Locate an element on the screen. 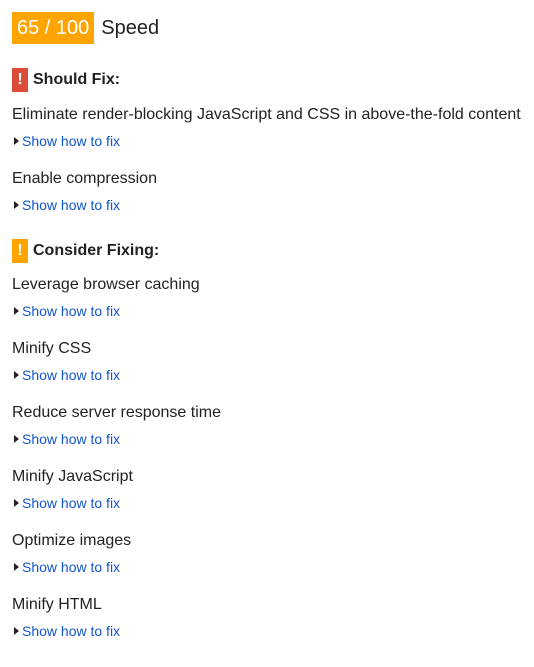  section-title: Should Fix: is located at coordinates (77, 79).